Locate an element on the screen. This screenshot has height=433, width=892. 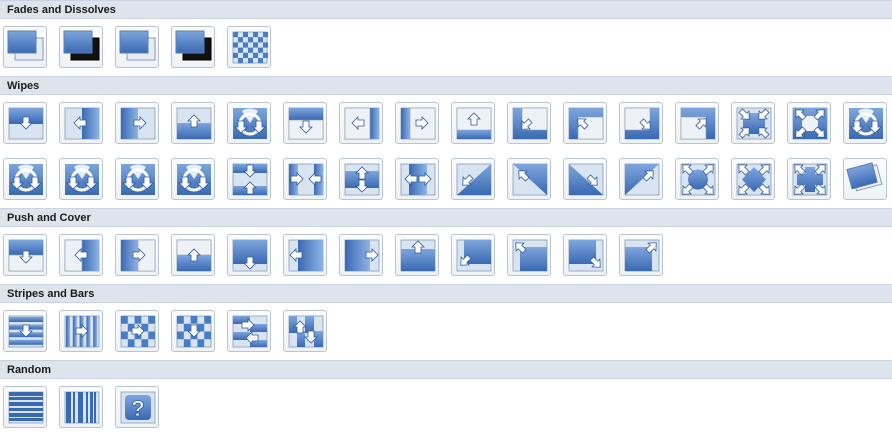
push-up-icon is located at coordinates (194, 255).